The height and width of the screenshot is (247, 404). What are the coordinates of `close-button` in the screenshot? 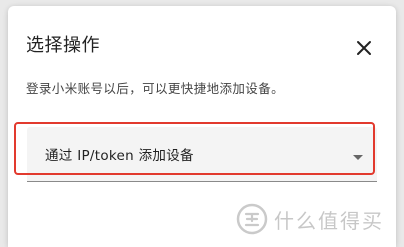 It's located at (364, 48).